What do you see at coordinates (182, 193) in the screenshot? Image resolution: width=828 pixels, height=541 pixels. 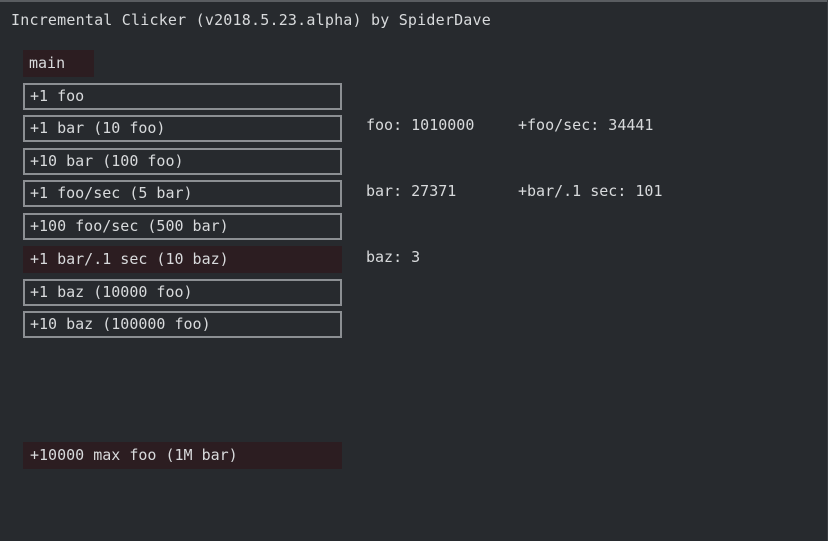 I see `add-1-foo-per-sec-button: +1 foo/sec (5 bar)` at bounding box center [182, 193].